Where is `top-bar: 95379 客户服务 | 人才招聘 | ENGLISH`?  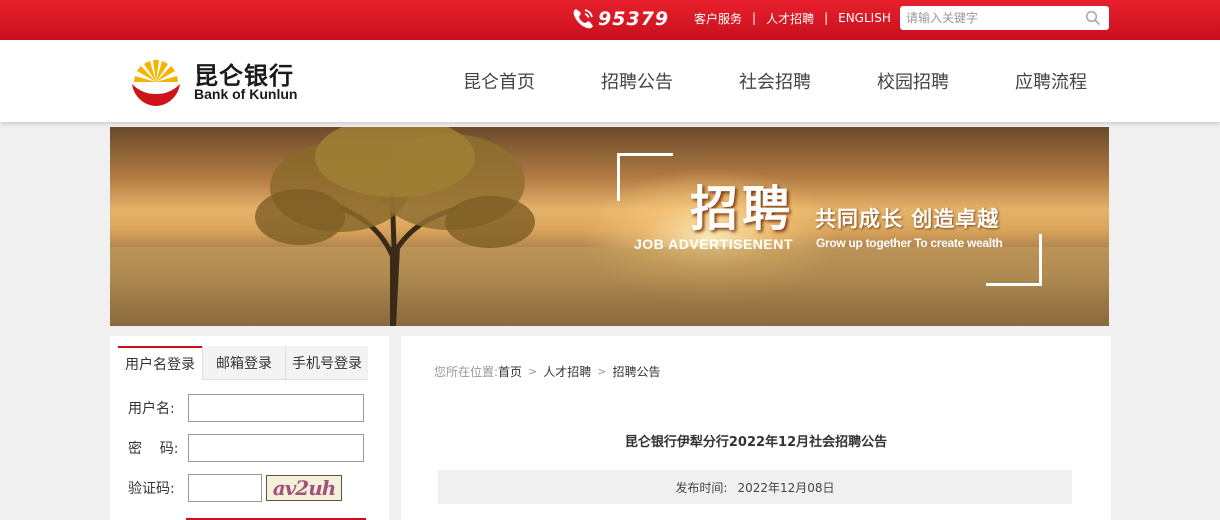 top-bar: 95379 客户服务 | 人才招聘 | ENGLISH is located at coordinates (610, 20).